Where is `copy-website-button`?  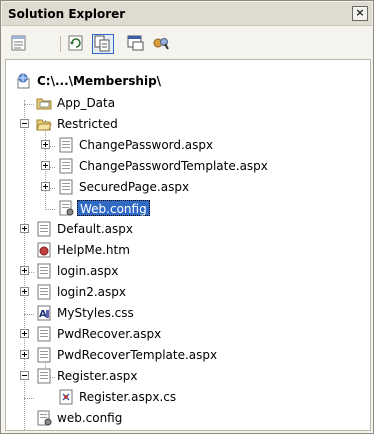 copy-website-button is located at coordinates (163, 44).